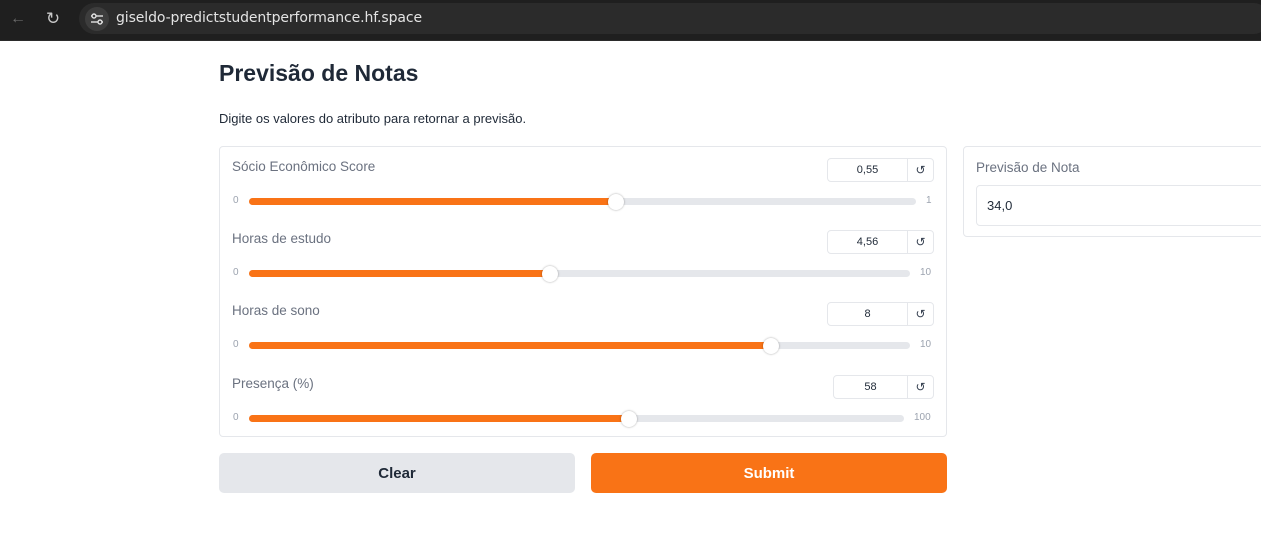  I want to click on output-panel: Previsão de Nota 34,0, so click(1112, 191).